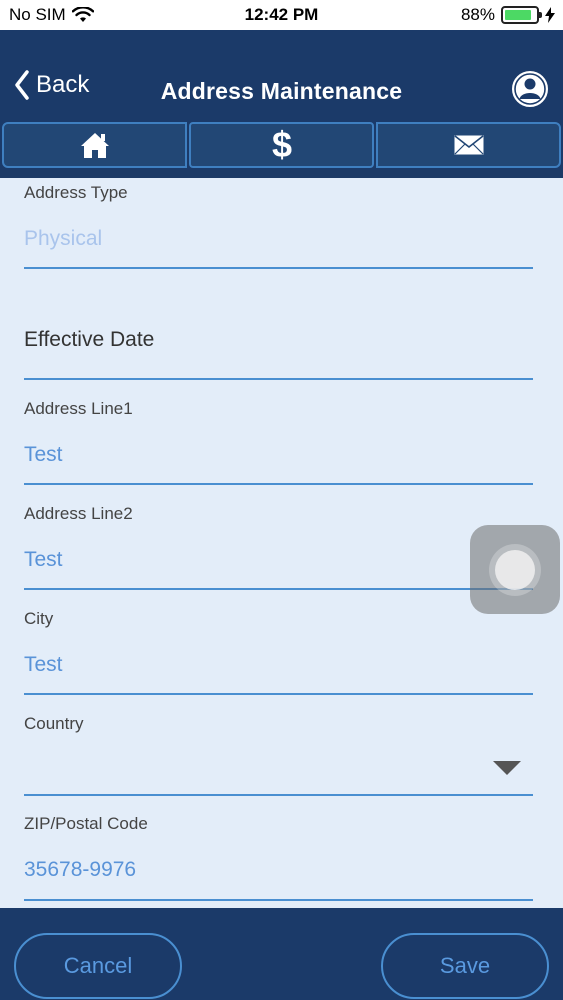 This screenshot has width=563, height=1000. Describe the element at coordinates (281, 954) in the screenshot. I see `action-bar: Cancel Save` at that location.